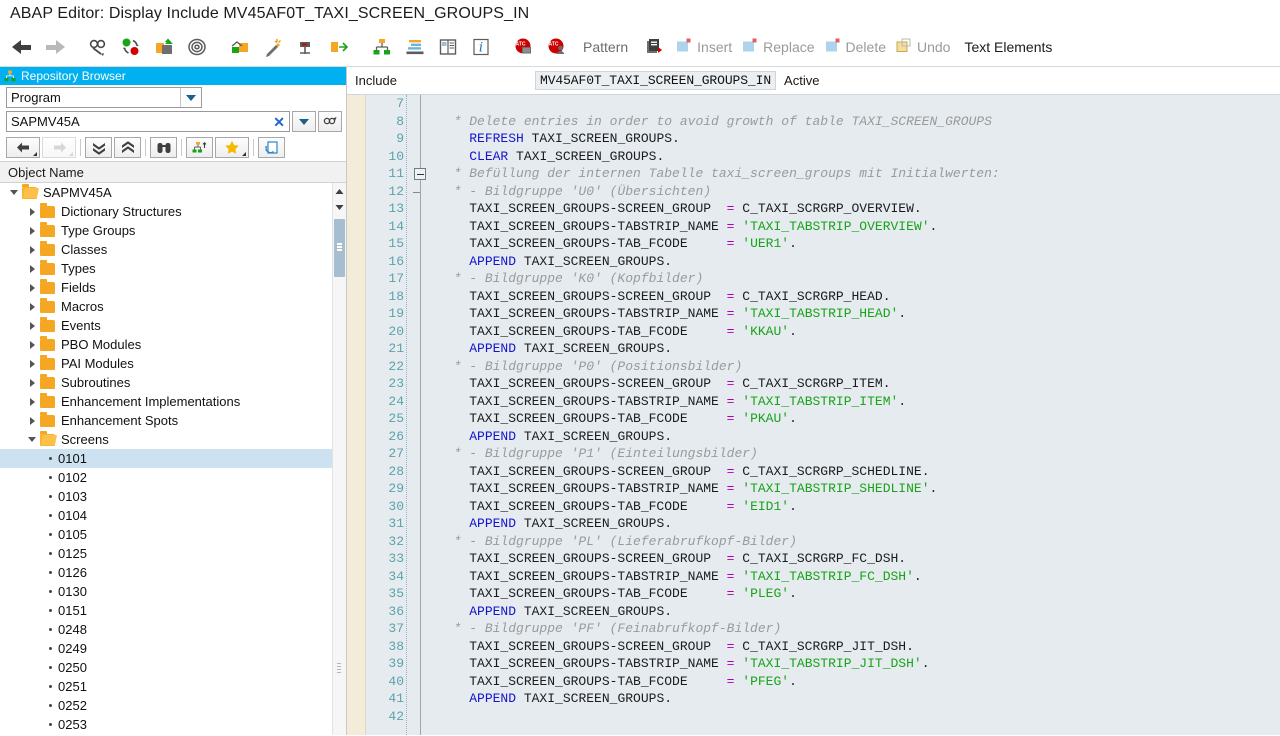 The image size is (1280, 736). I want to click on code-line: * - Bildgruppe 'P1' (Einteilungsbilder), so click(859, 454).